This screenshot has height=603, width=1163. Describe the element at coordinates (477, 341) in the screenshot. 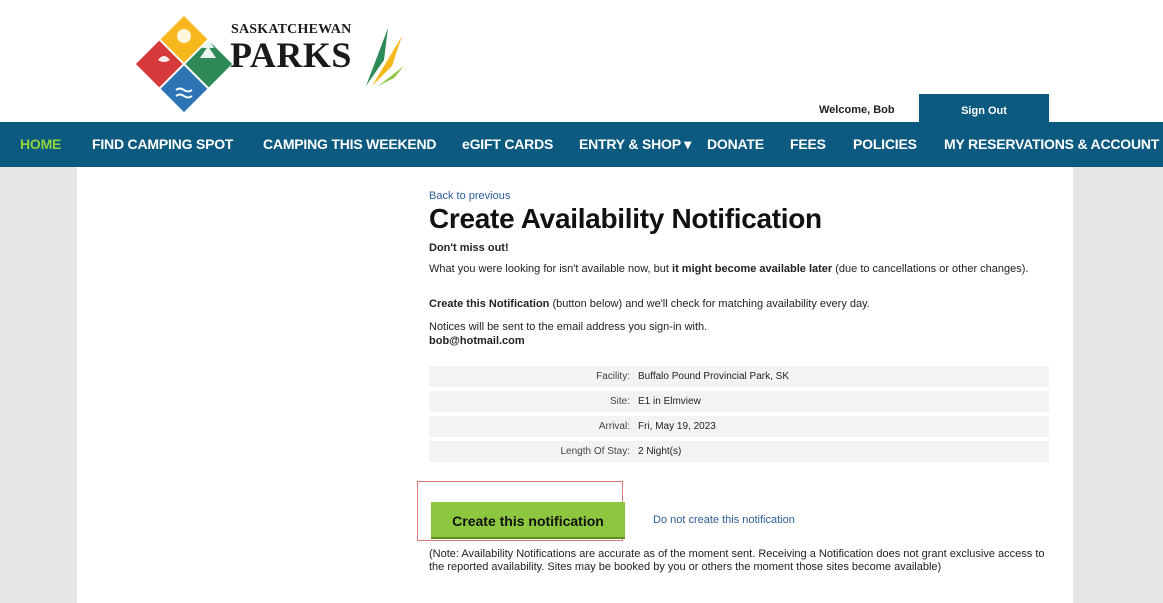

I see `user-email: bob@hotmail.com` at that location.